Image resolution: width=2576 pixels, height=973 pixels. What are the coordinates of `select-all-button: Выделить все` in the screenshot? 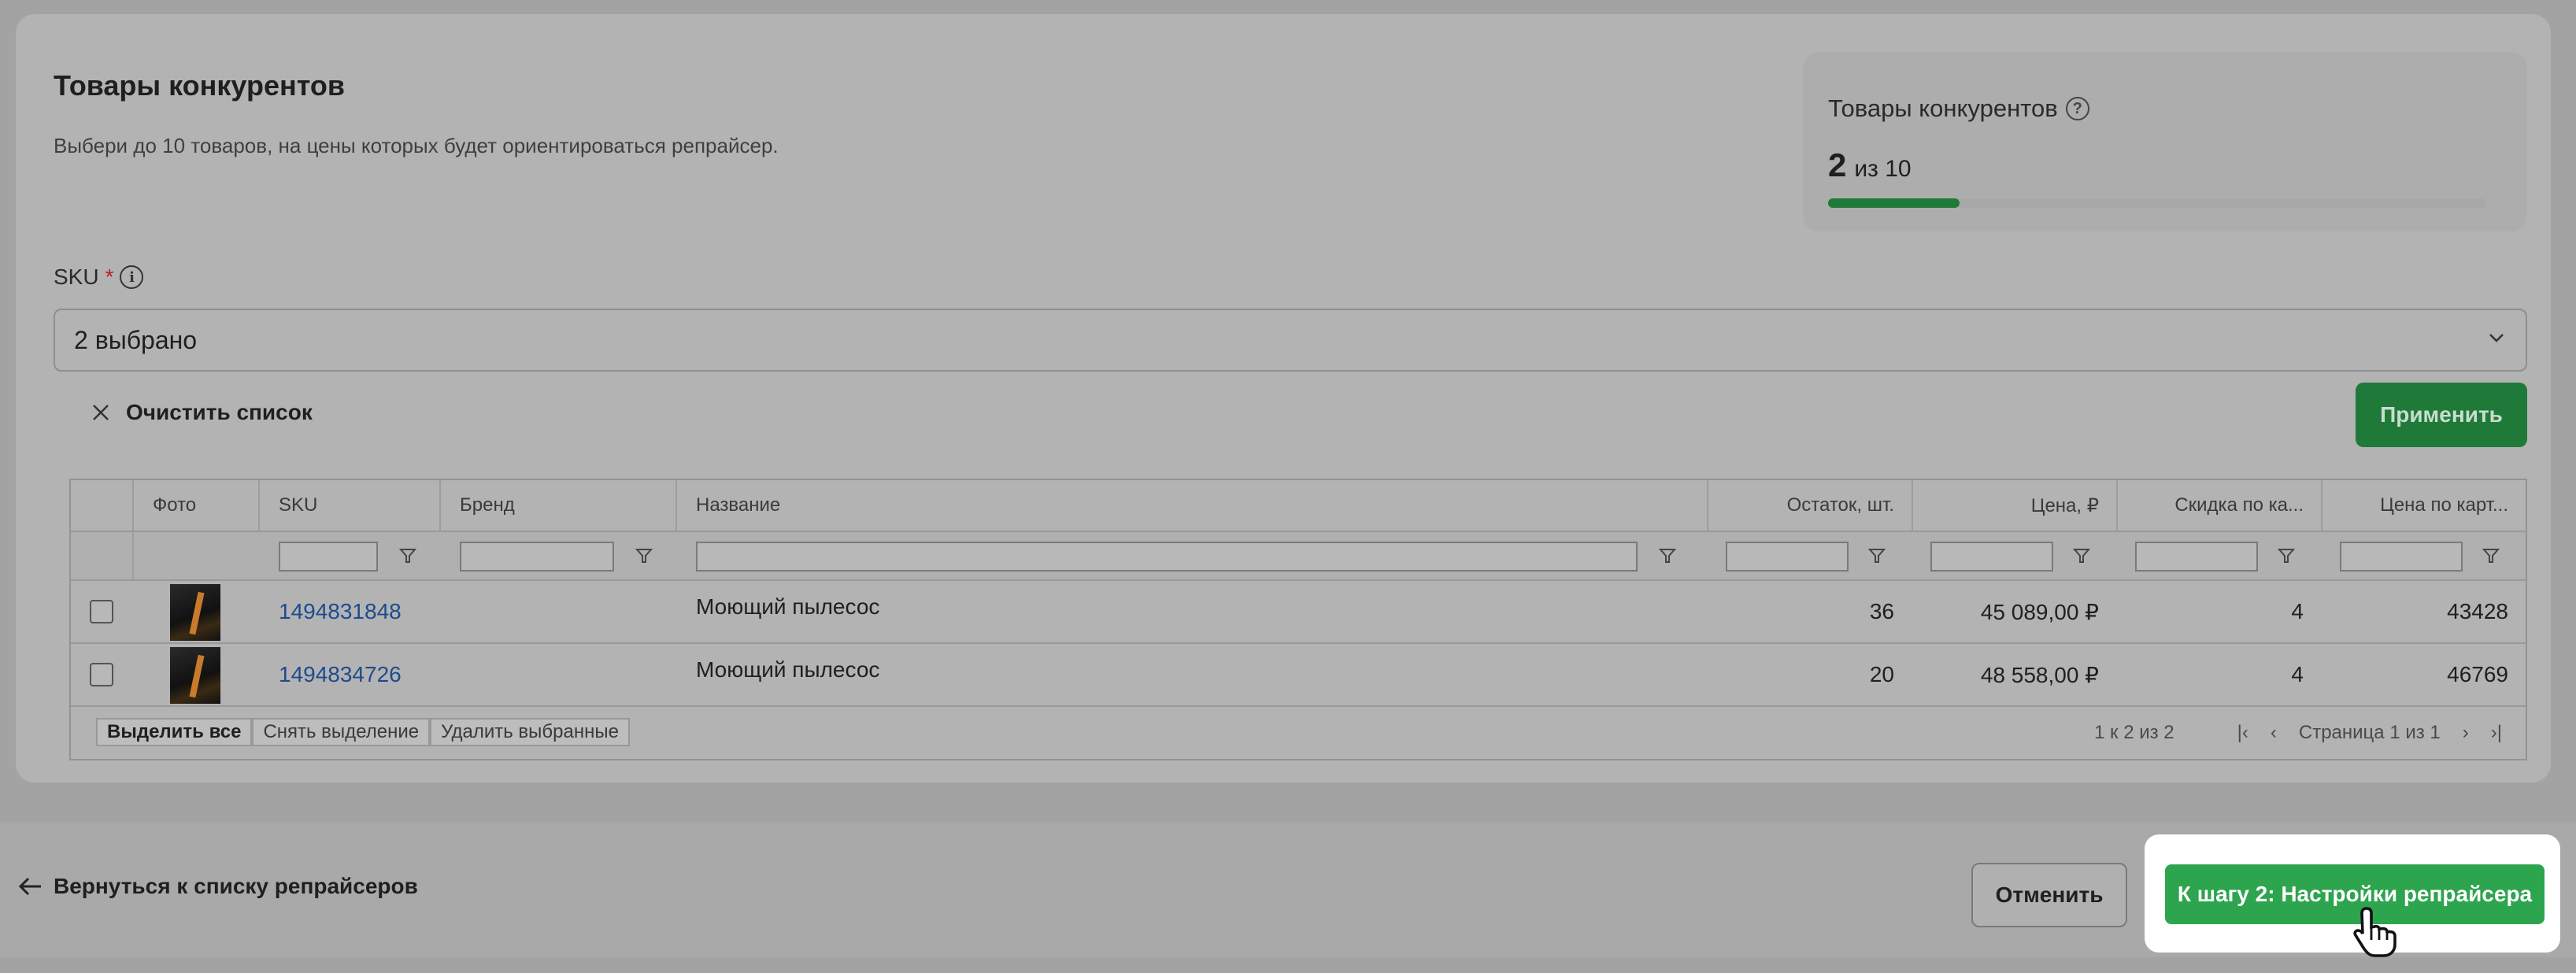 It's located at (174, 732).